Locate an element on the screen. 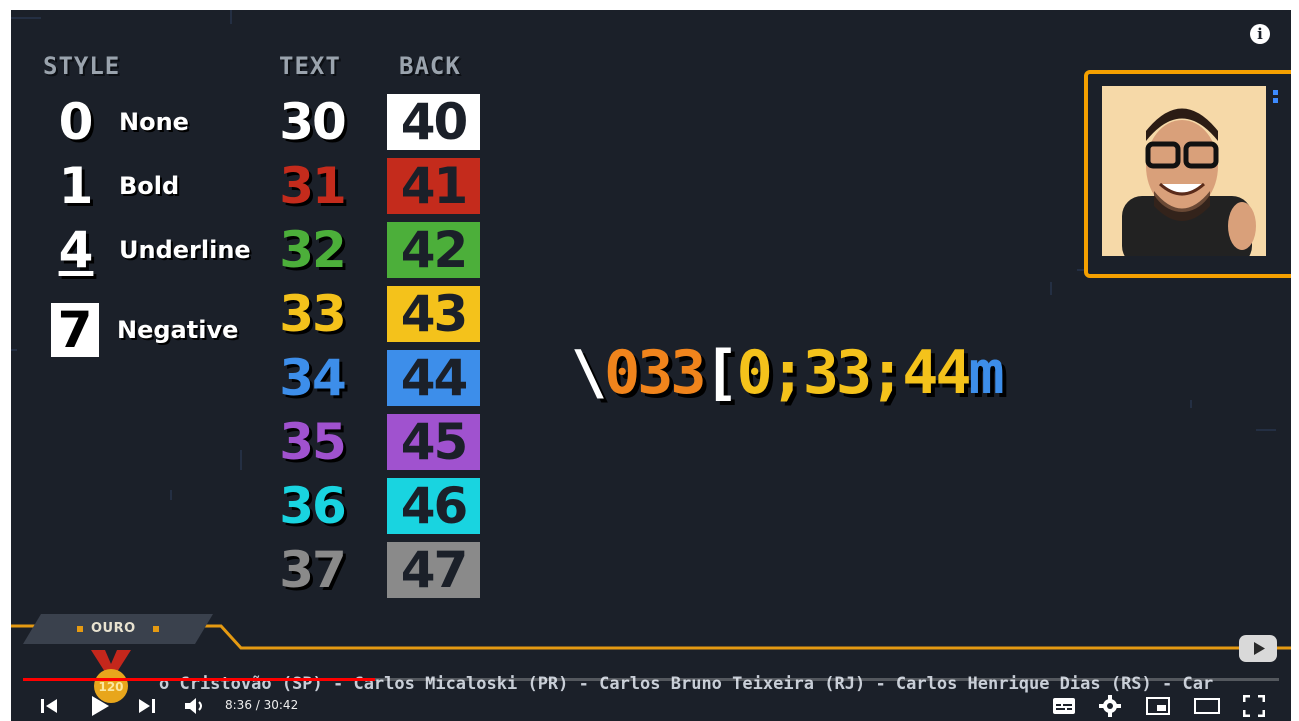 This screenshot has height=721, width=1299. text-color-code: 37 is located at coordinates (313, 570).